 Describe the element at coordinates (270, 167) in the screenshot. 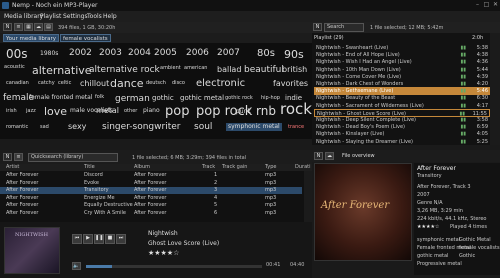

I see `column-header: Type` at that location.